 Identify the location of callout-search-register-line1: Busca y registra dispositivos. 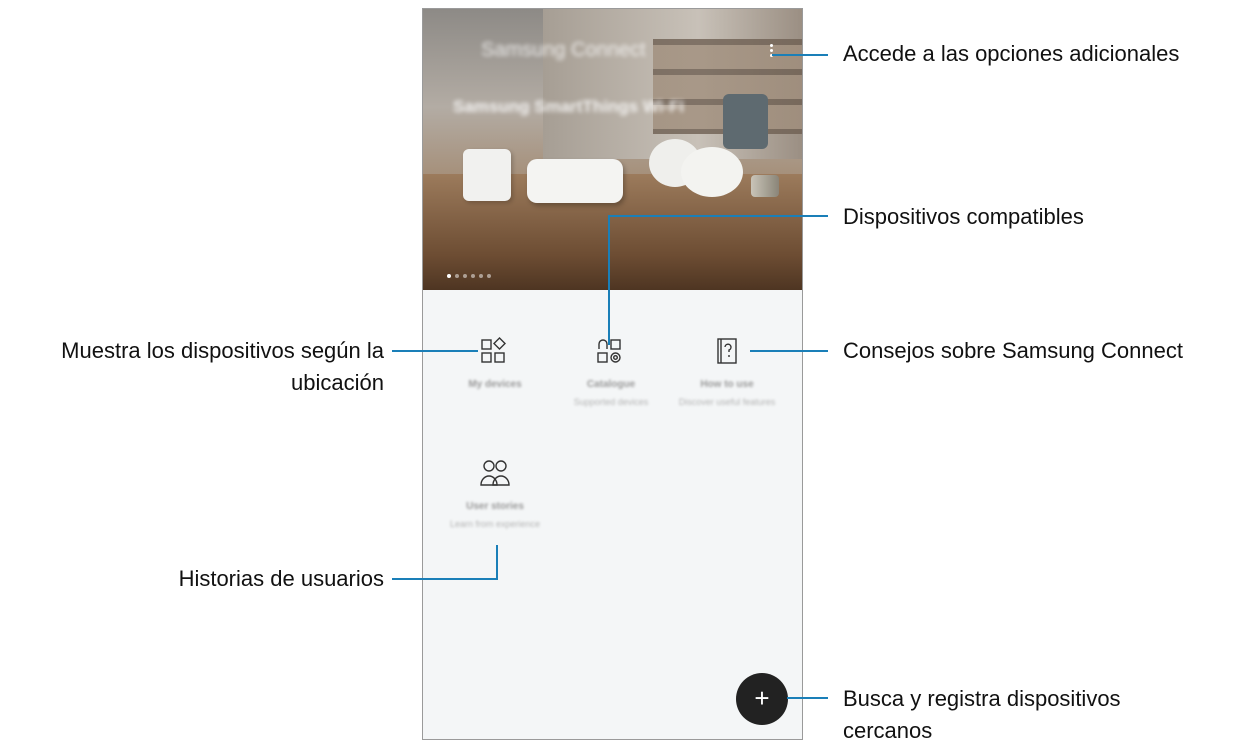
(982, 698).